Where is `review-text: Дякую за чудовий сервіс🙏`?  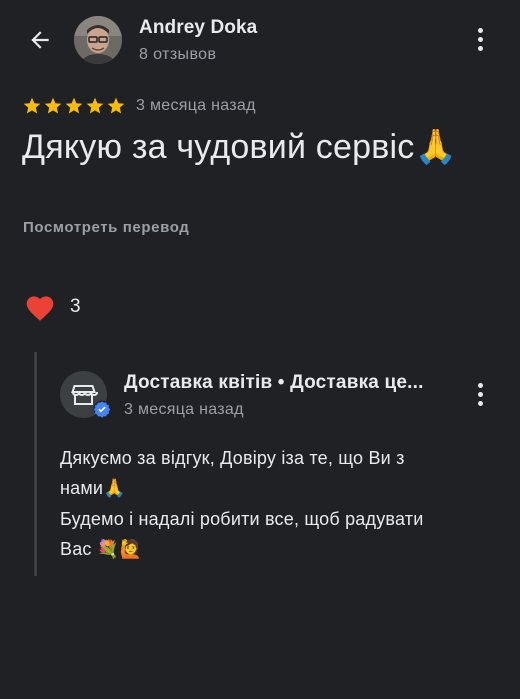 review-text: Дякую за чудовий сервіс🙏 is located at coordinates (239, 147).